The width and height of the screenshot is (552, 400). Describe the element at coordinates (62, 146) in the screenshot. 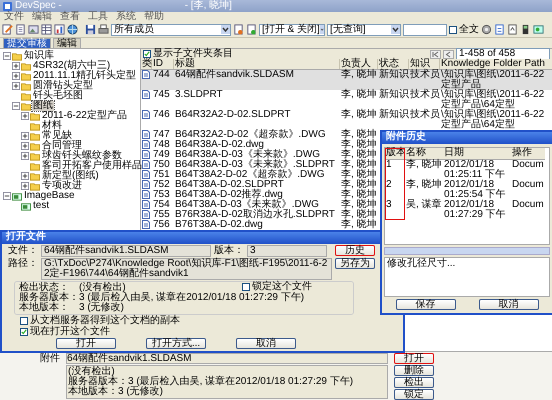

I see `tree-item: 合同管理` at that location.